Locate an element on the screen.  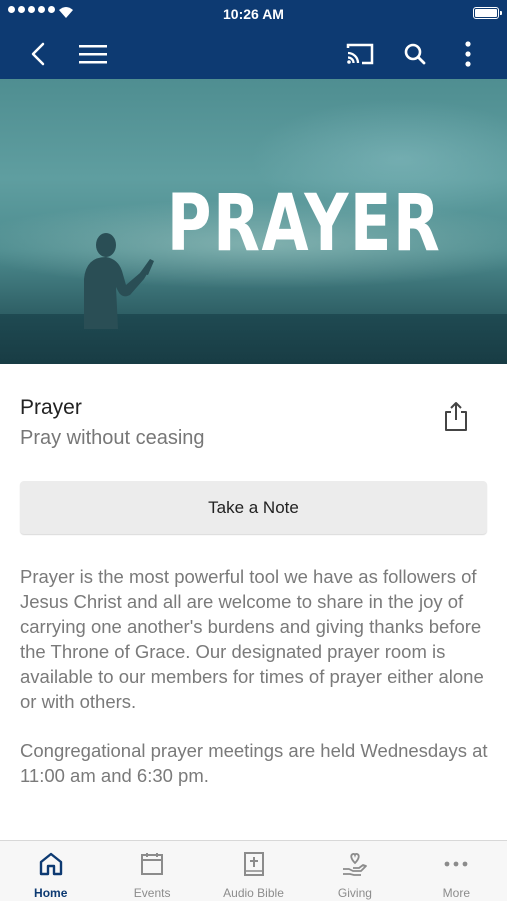
tab-more: More is located at coordinates (456, 871).